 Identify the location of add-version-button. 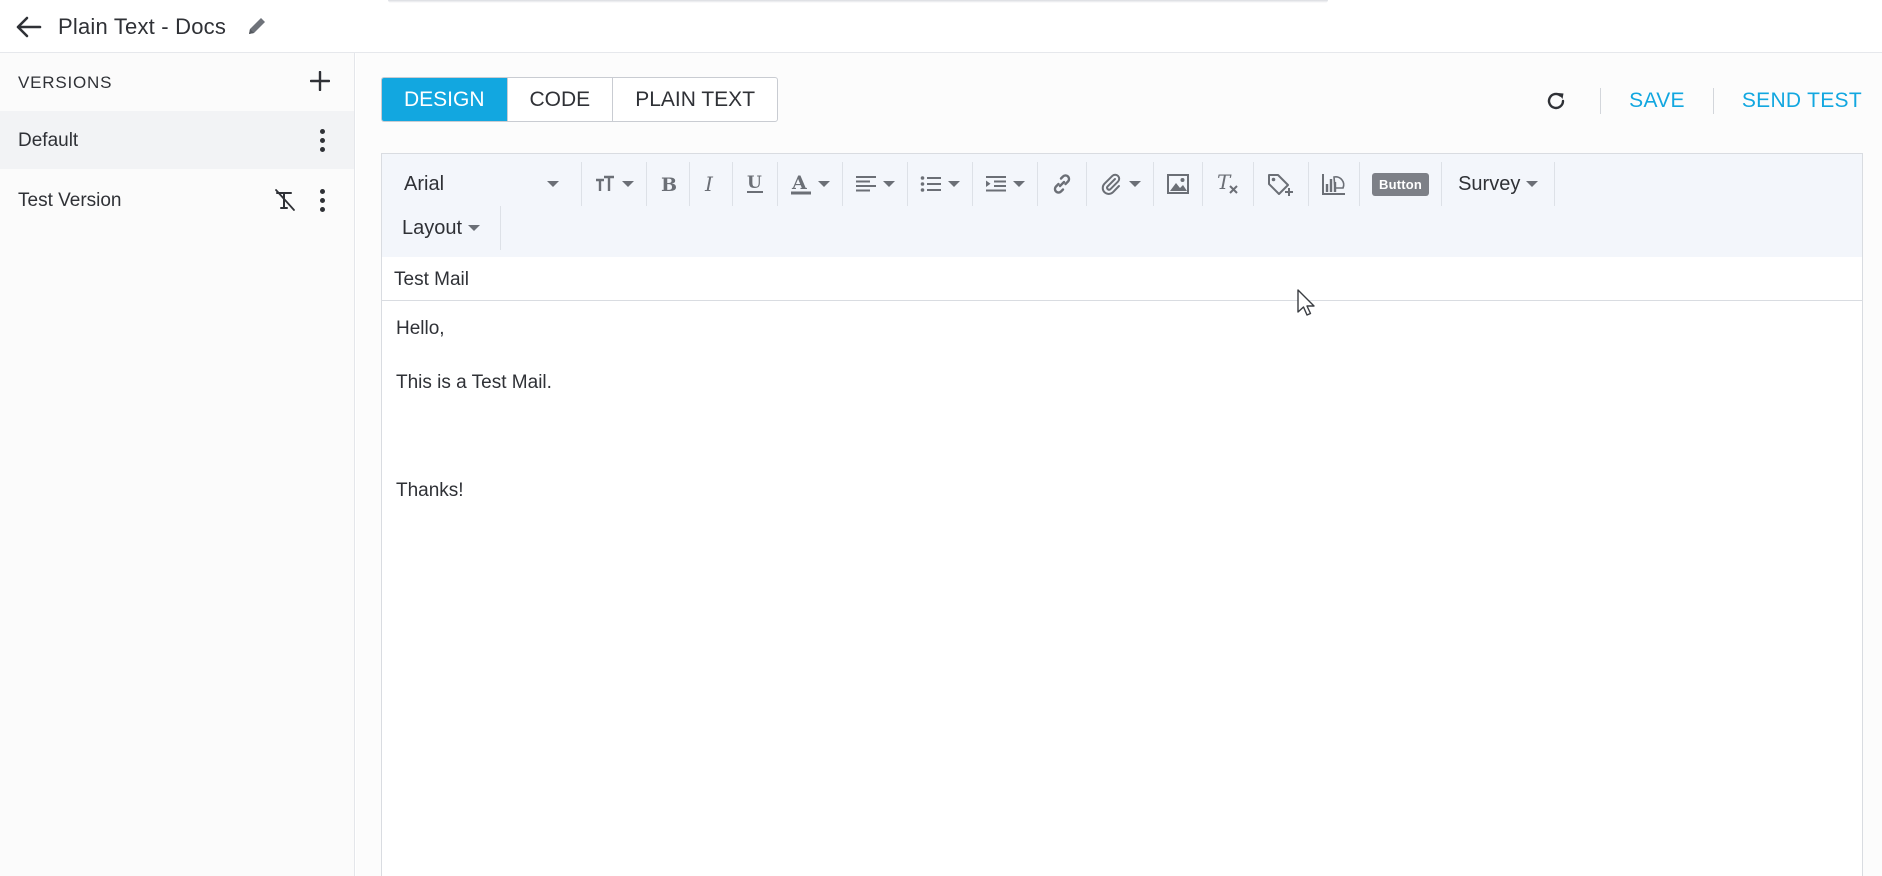
(320, 81).